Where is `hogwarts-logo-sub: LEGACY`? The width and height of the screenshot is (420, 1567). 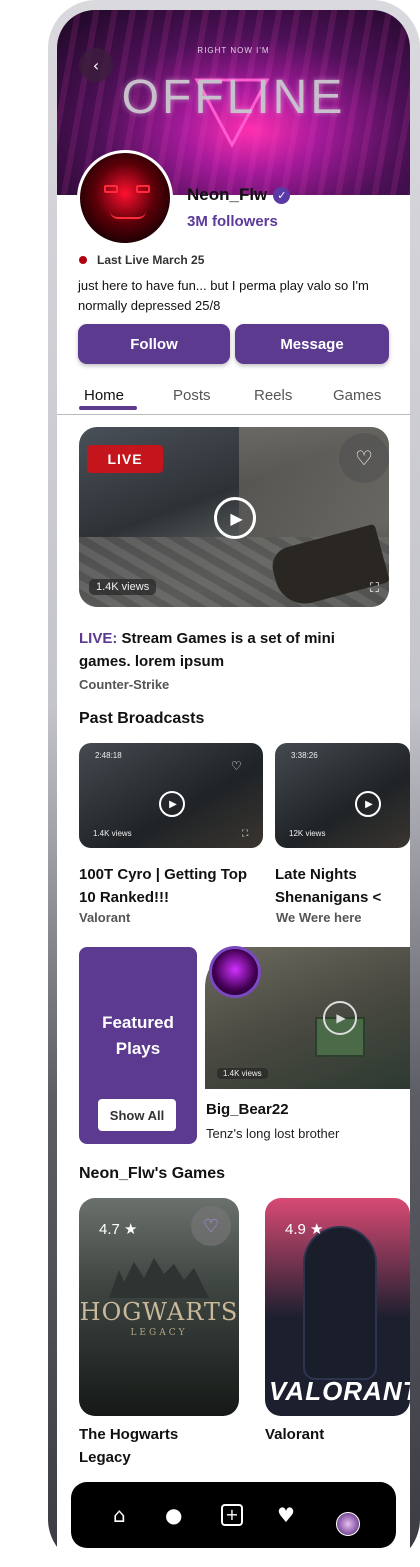
hogwarts-logo-sub: LEGACY is located at coordinates (159, 1333).